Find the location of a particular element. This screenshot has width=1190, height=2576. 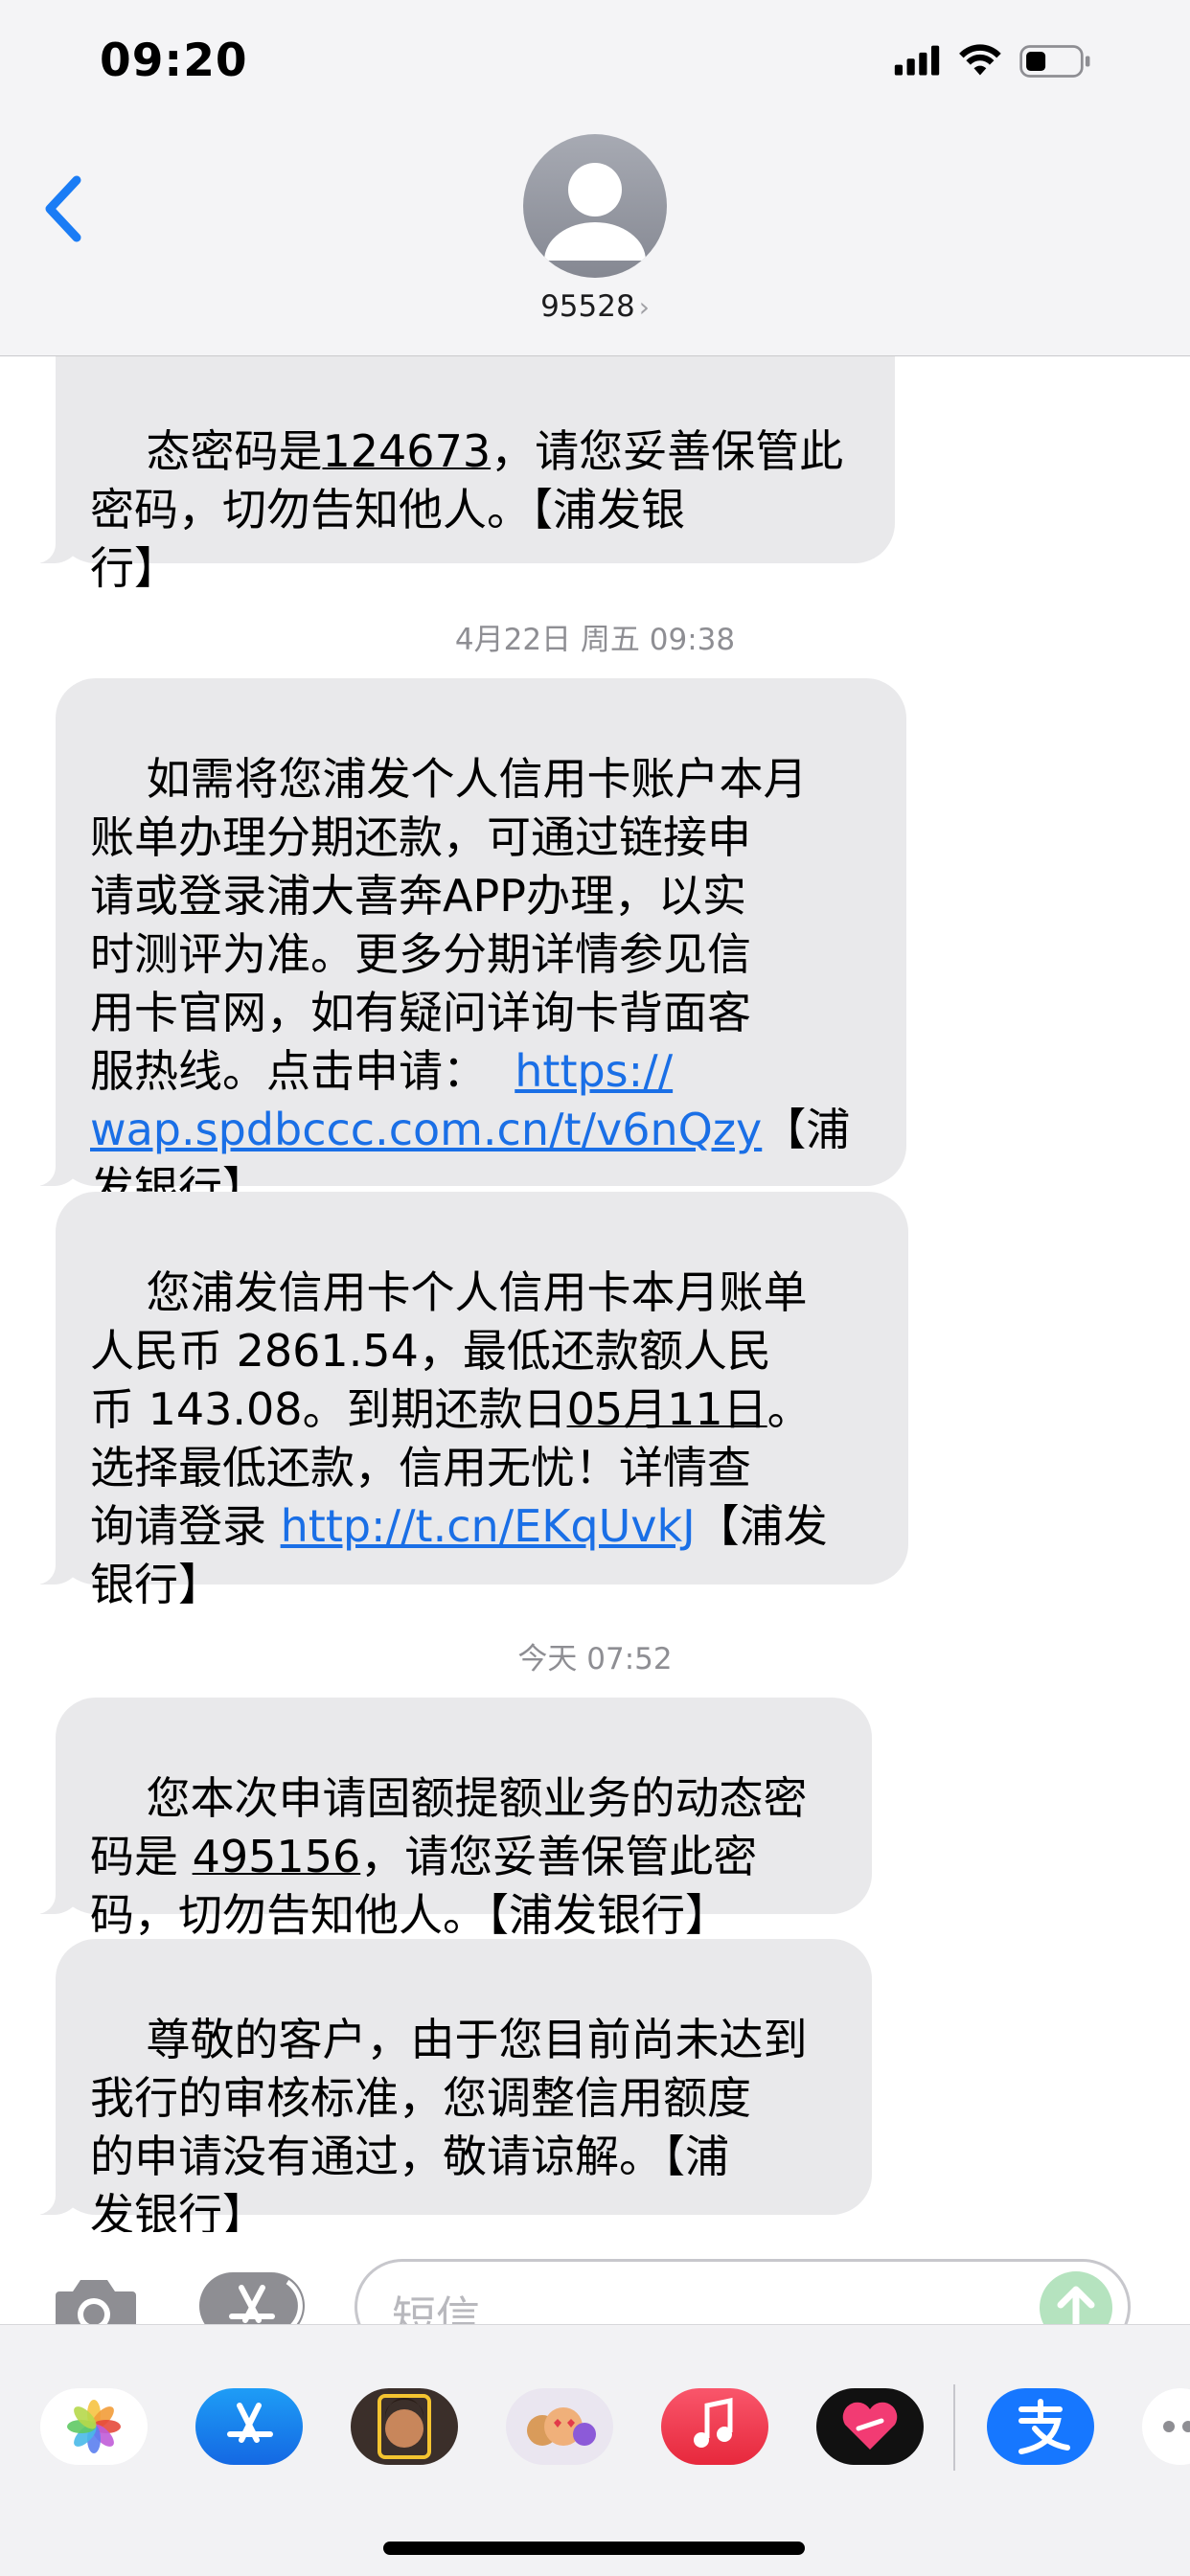

verification-code: 124673 is located at coordinates (408, 451).